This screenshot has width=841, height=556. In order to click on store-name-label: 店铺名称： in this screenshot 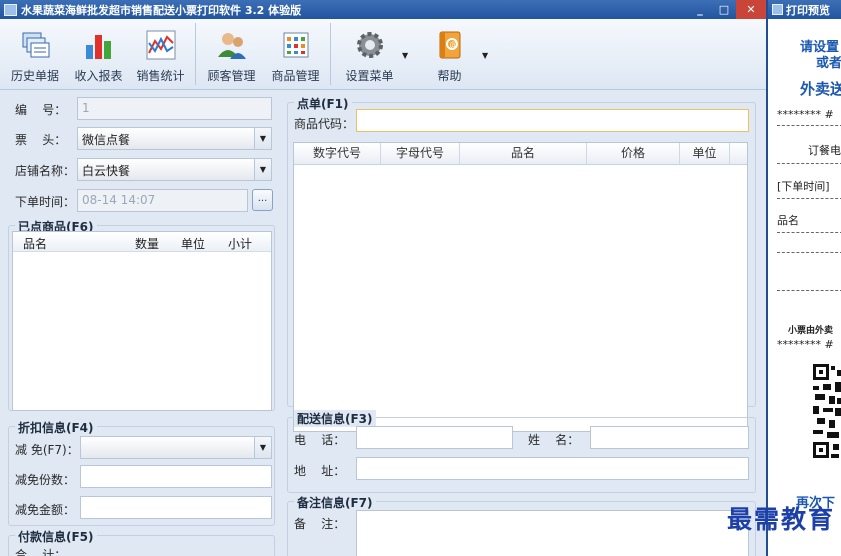, I will do `click(45, 171)`.